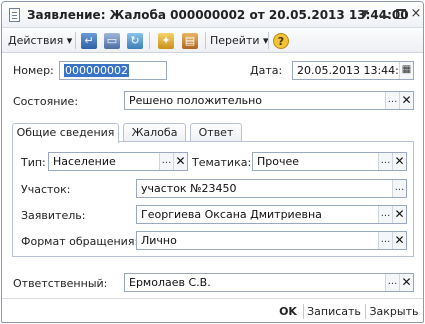  Describe the element at coordinates (84, 161) in the screenshot. I see `type-value: Население` at that location.